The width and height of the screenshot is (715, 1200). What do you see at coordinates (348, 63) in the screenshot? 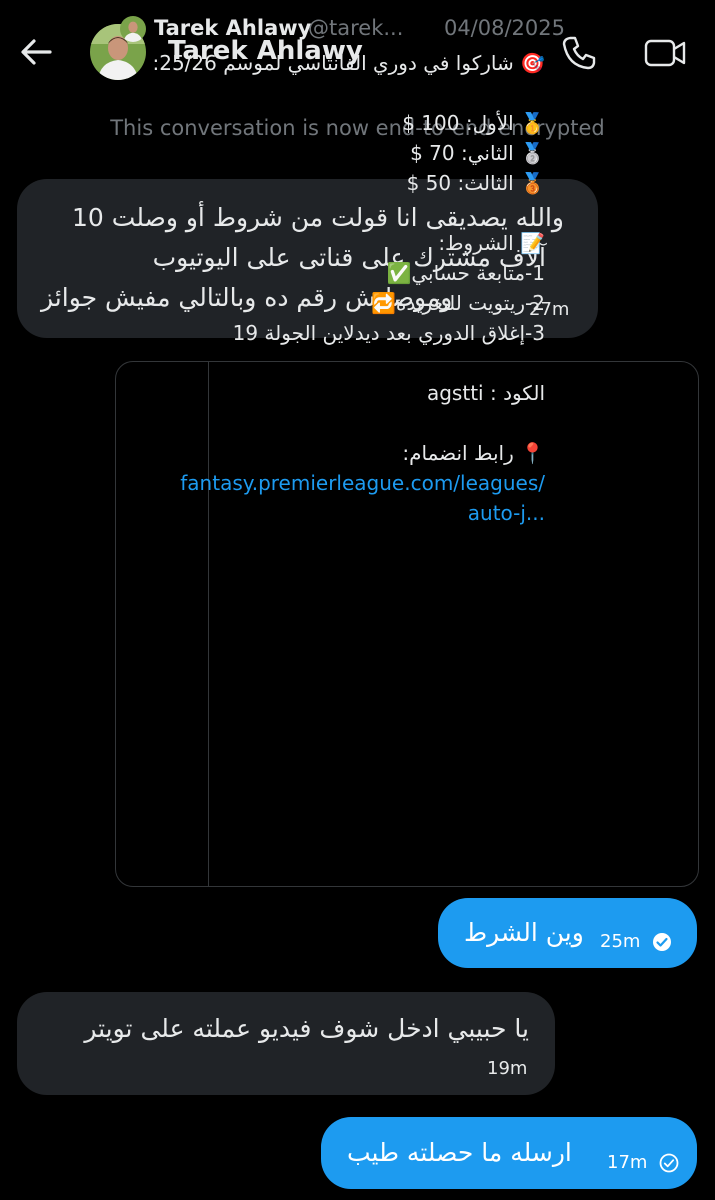
I see `quoted-line: 🎯 شاركوا في دوري الفانتاسي لموسم 25/26:` at bounding box center [348, 63].